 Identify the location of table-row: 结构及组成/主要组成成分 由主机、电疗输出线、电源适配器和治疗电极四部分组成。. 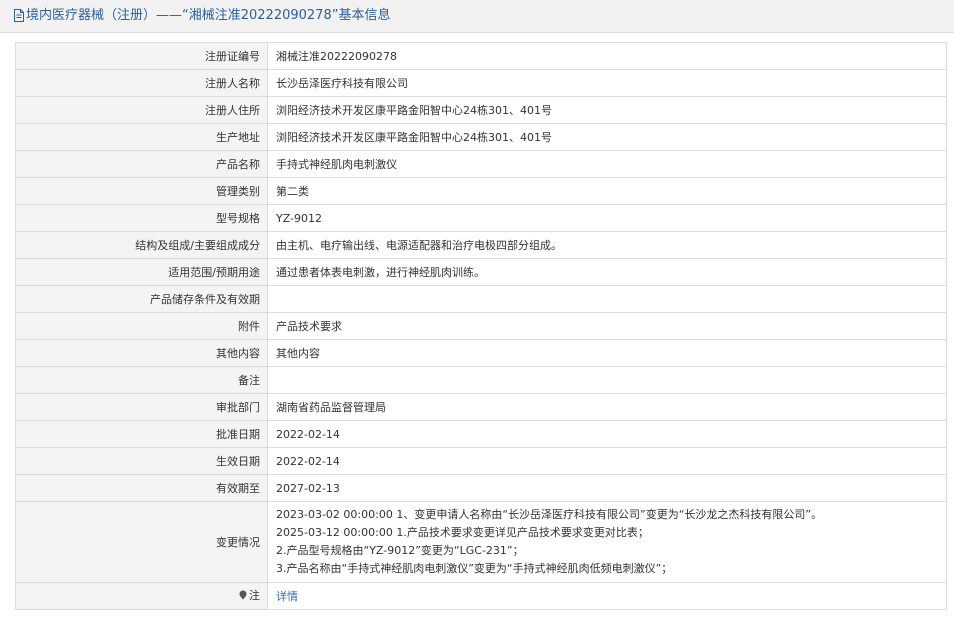
(481, 245).